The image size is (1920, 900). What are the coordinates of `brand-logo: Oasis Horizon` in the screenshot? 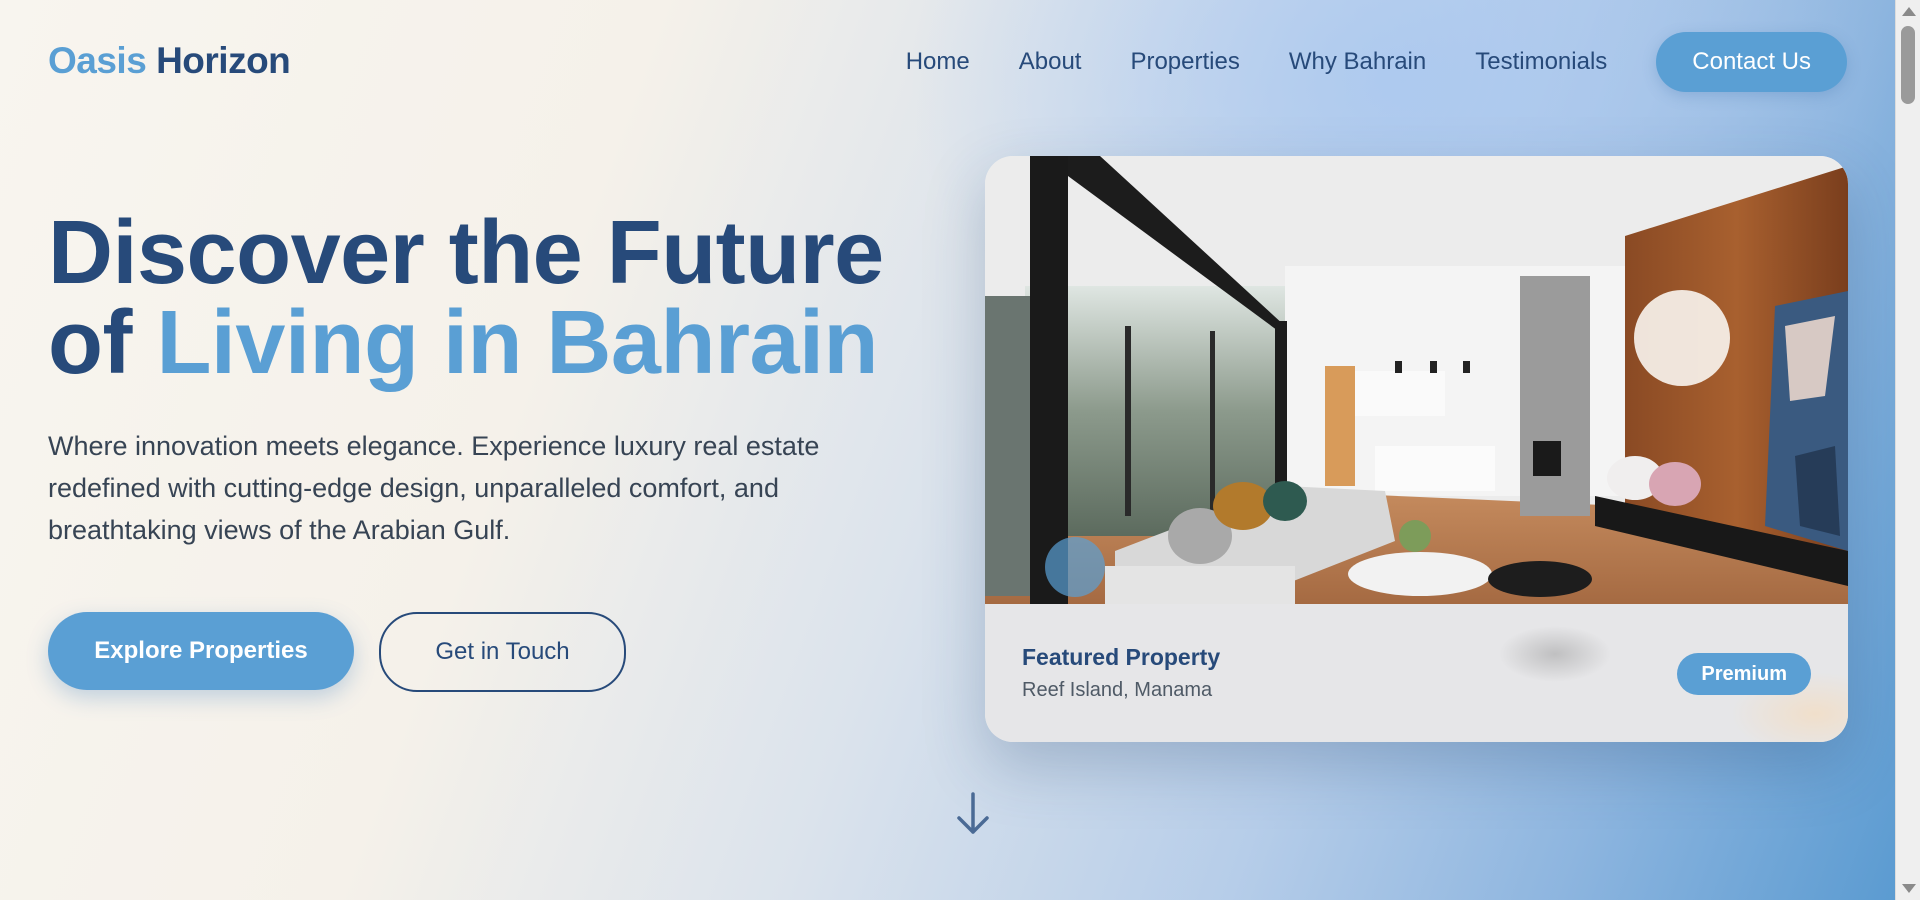 It's located at (169, 61).